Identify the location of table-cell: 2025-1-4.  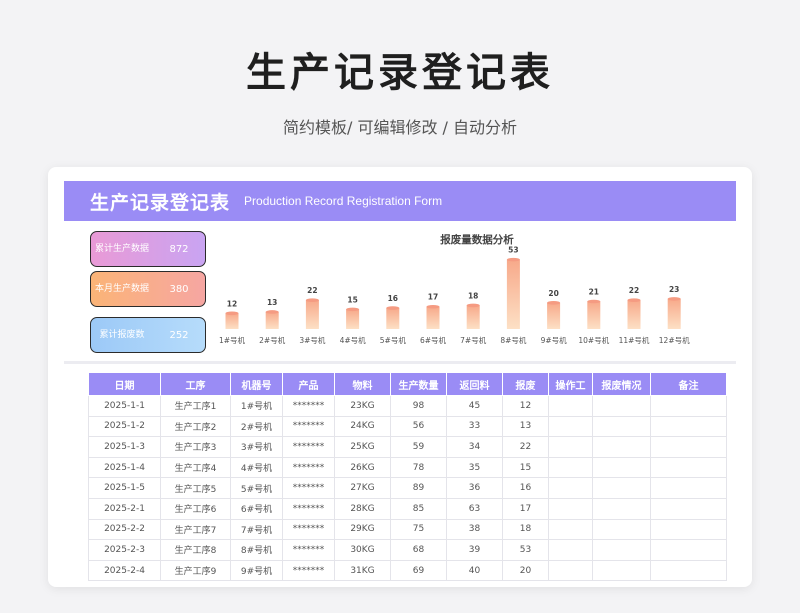
(124, 467).